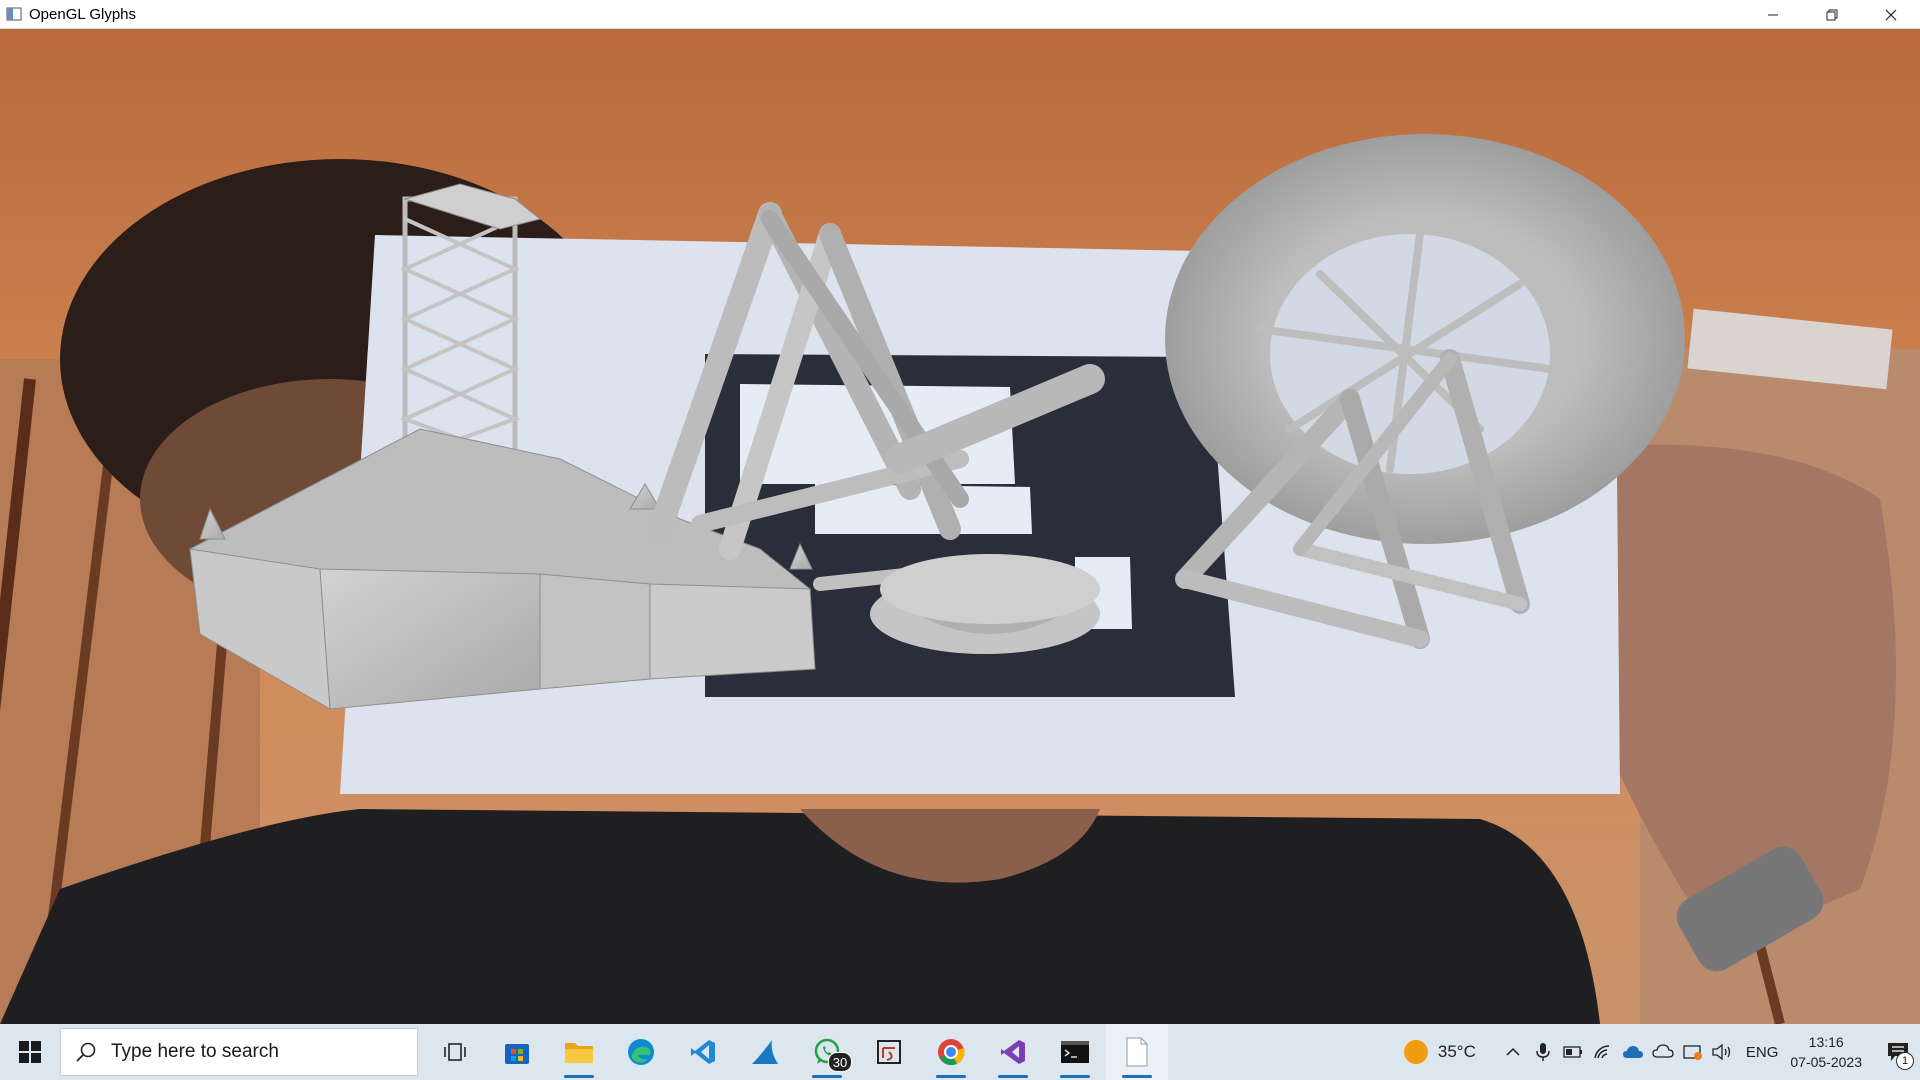  Describe the element at coordinates (82, 14) in the screenshot. I see `window-title: OpenGL Glyphs` at that location.